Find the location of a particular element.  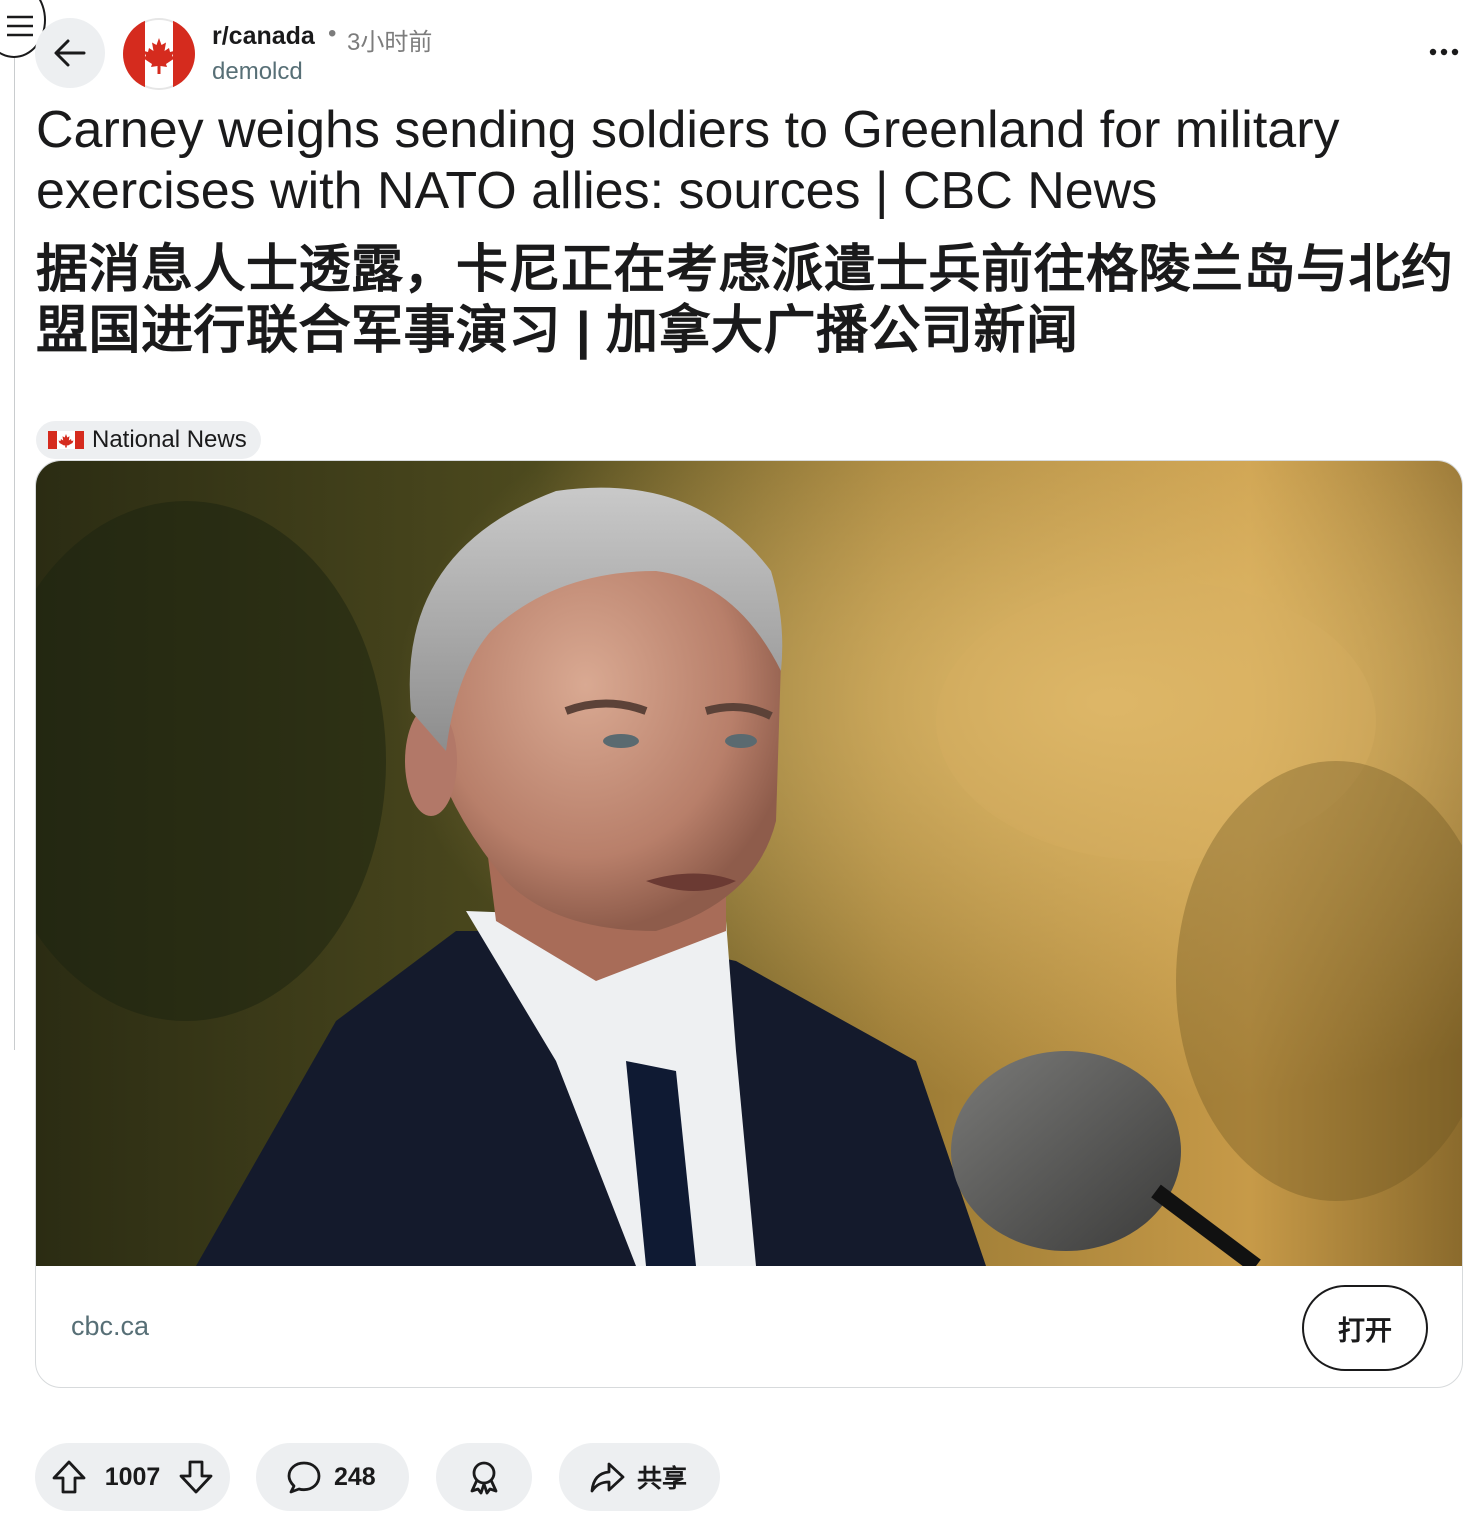

post-time: 3小时前 is located at coordinates (390, 42).